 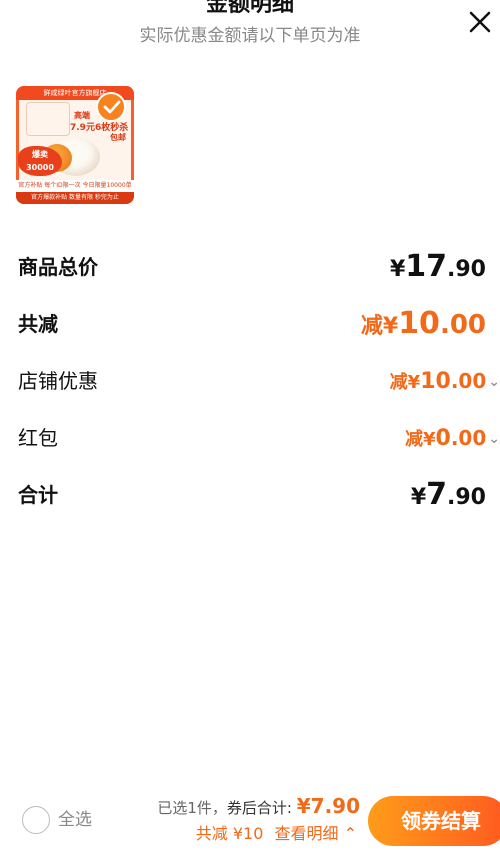 What do you see at coordinates (419, 323) in the screenshot?
I see `reduce-int: 10` at bounding box center [419, 323].